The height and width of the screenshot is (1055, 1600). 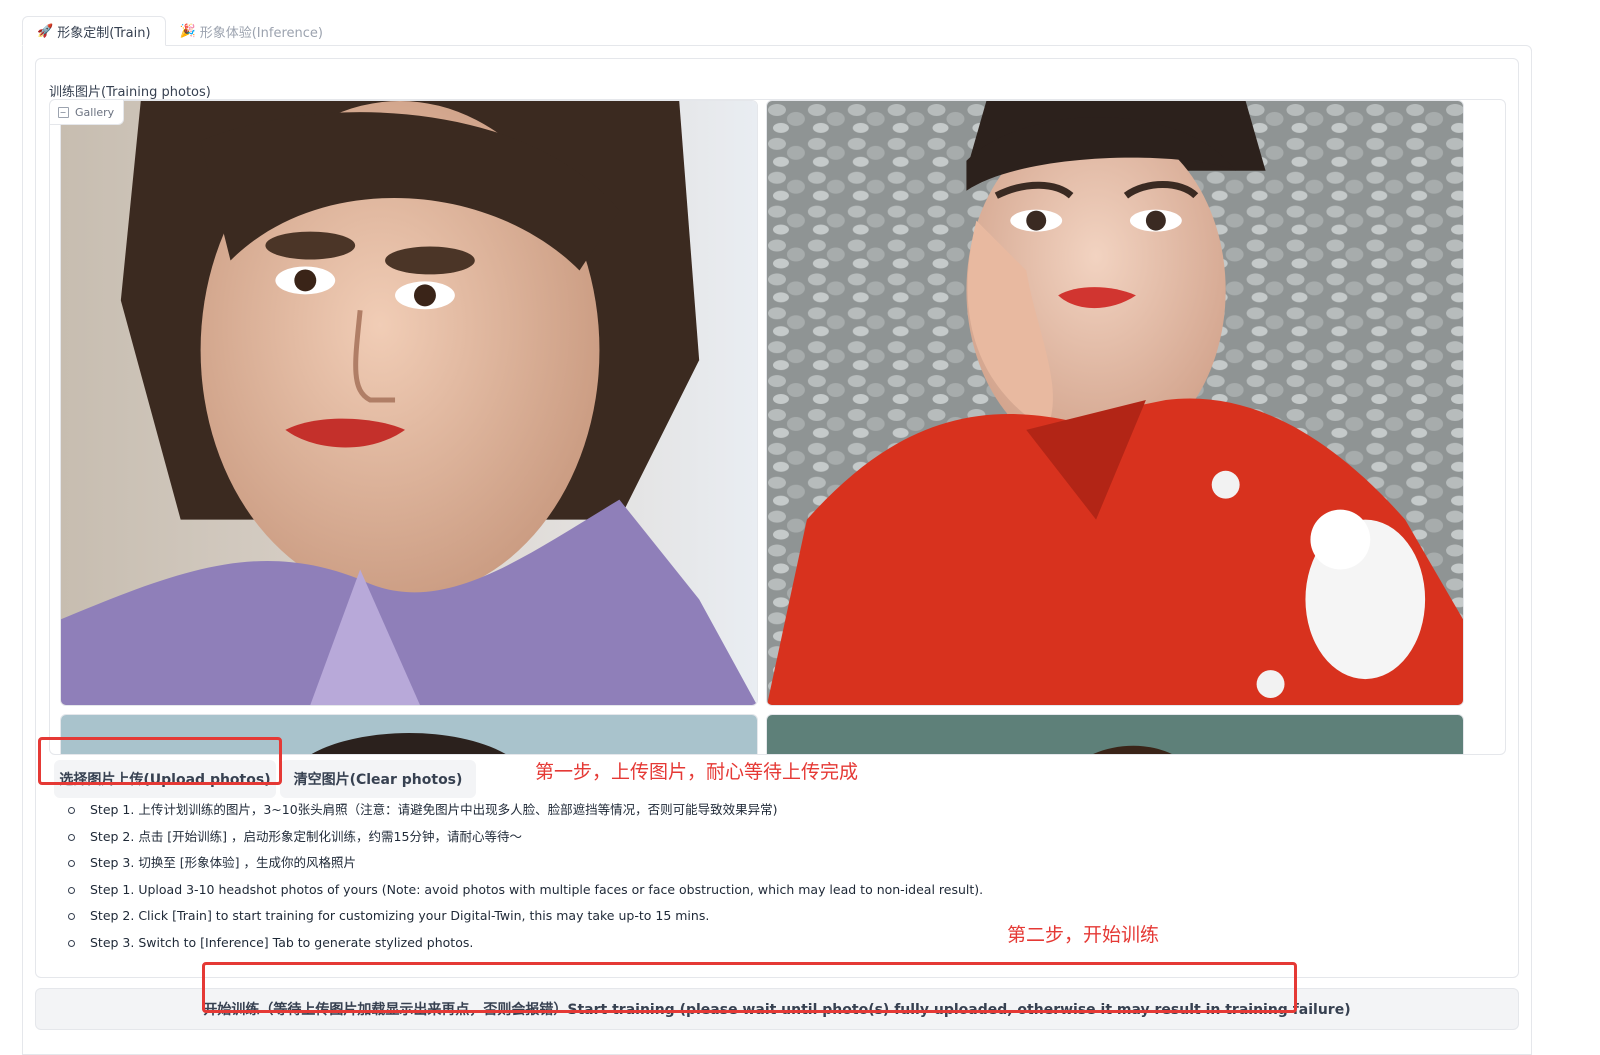 I want to click on instruction-item: Step 3. 切换至 [形象体验] ，生成你的风格照片, so click(x=520, y=863).